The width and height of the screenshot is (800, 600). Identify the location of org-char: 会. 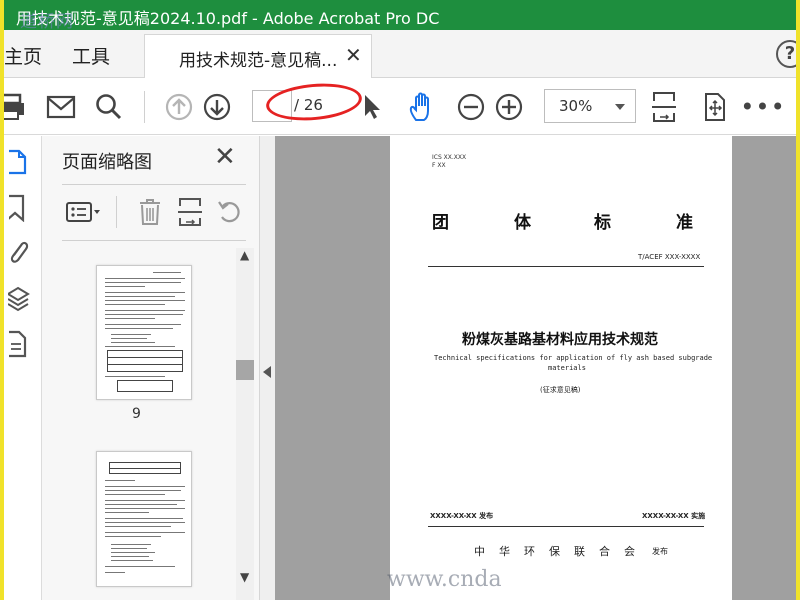
(629, 551).